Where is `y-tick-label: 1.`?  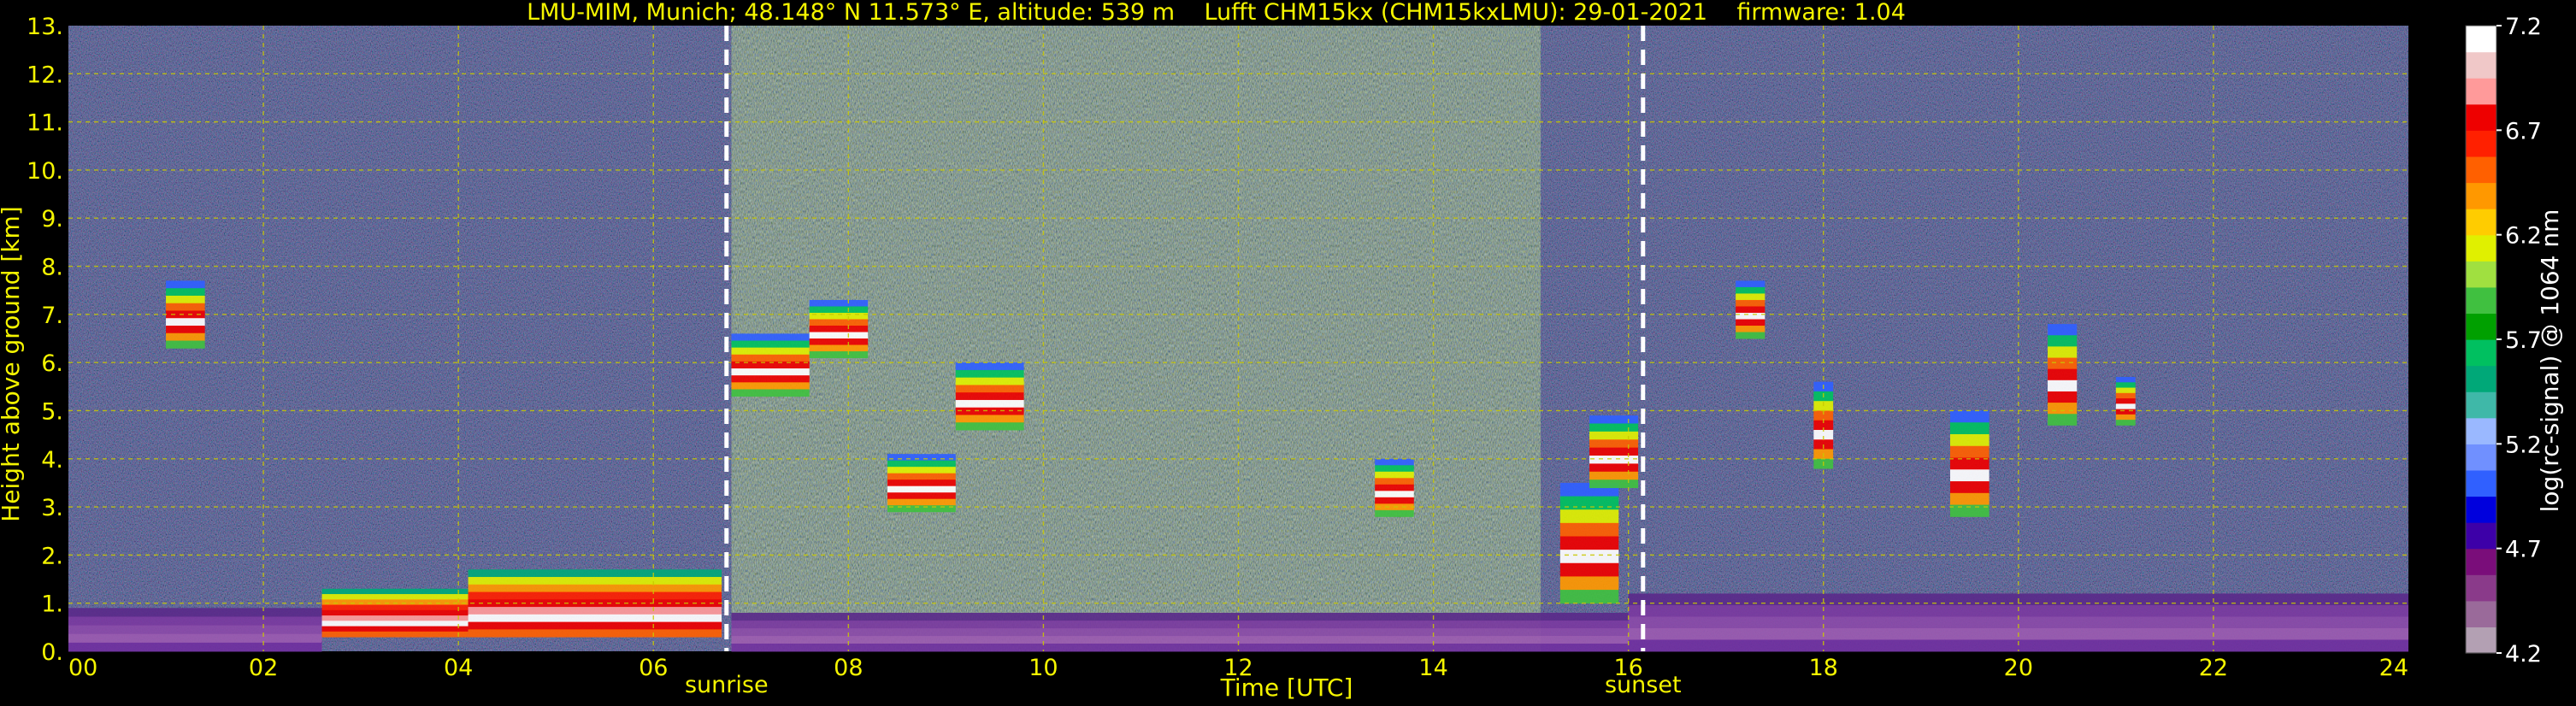 y-tick-label: 1. is located at coordinates (52, 604).